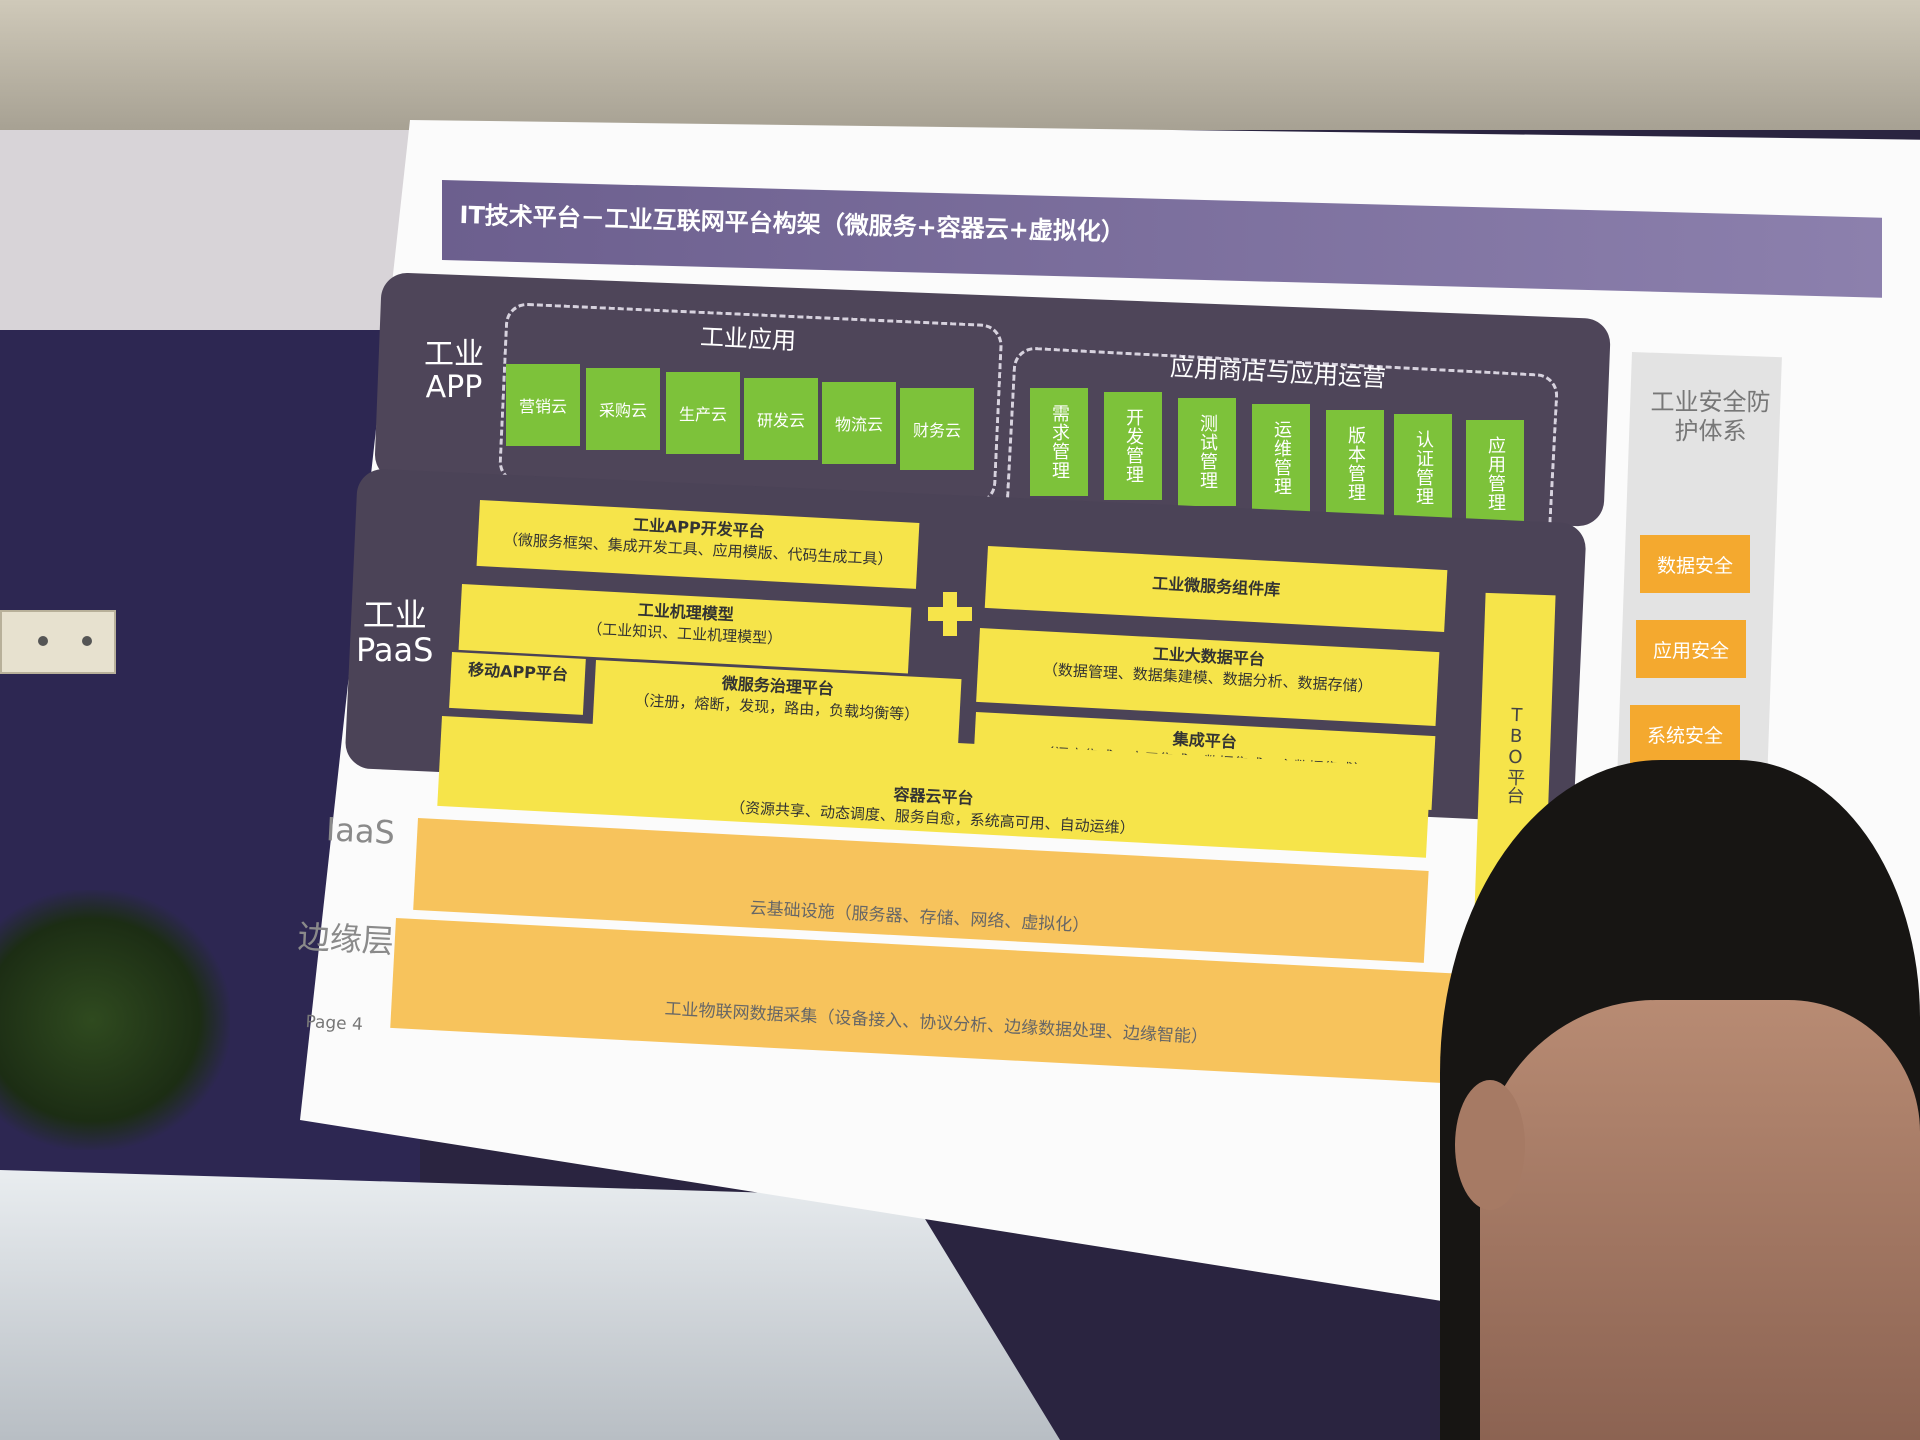  Describe the element at coordinates (334, 1023) in the screenshot. I see `page-number: Page 4` at that location.